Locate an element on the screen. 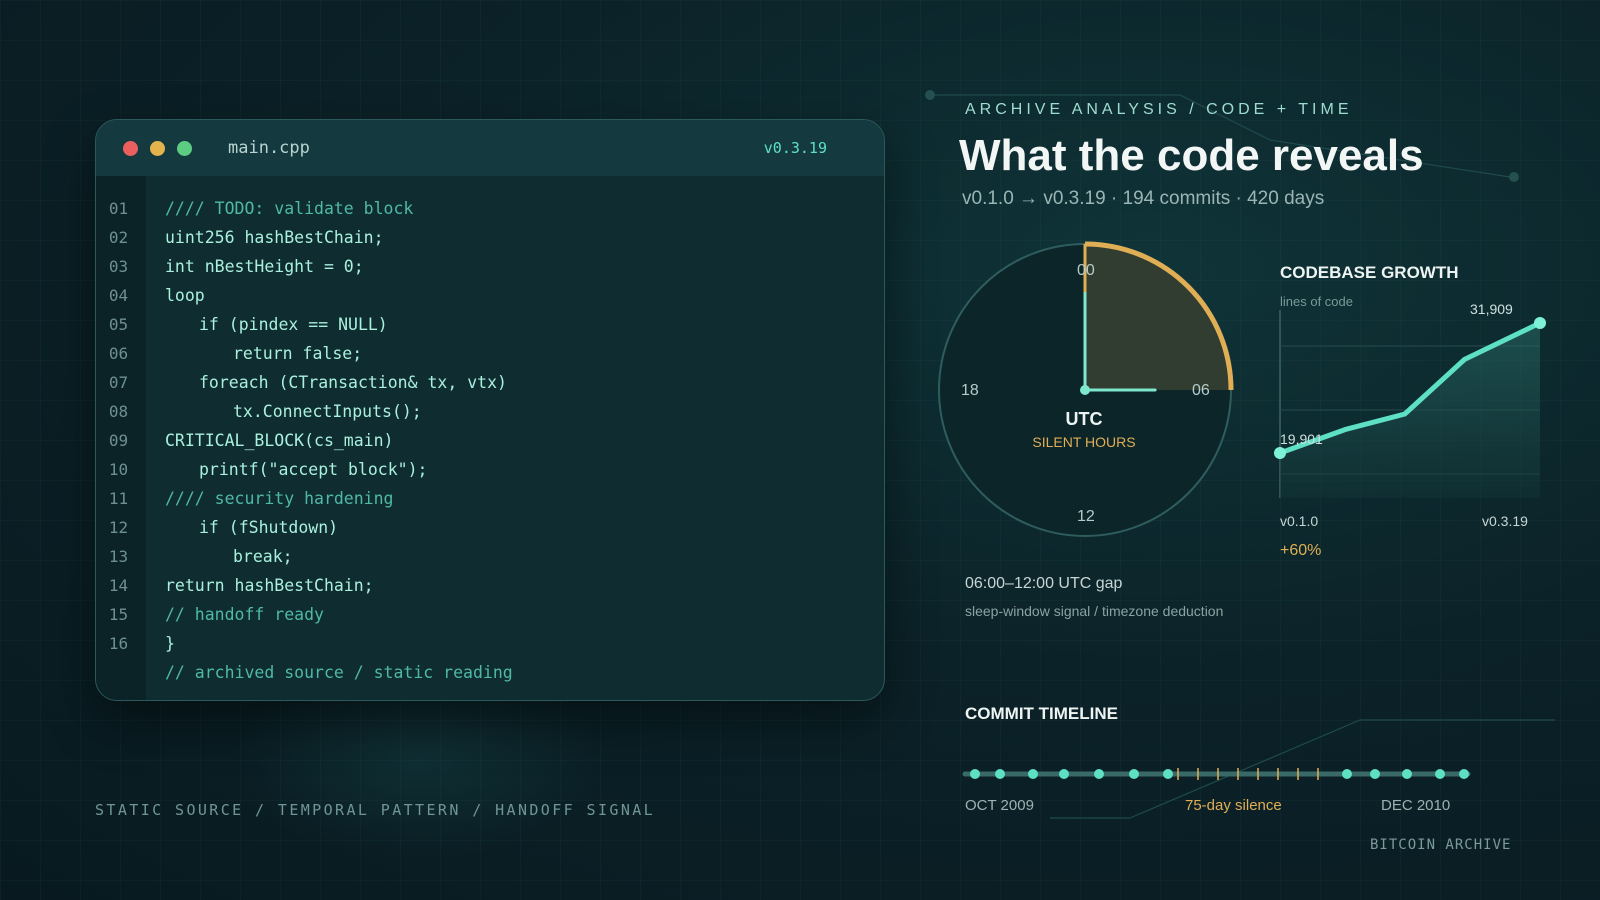  timeline-start-label: OCT 2009 is located at coordinates (999, 805).